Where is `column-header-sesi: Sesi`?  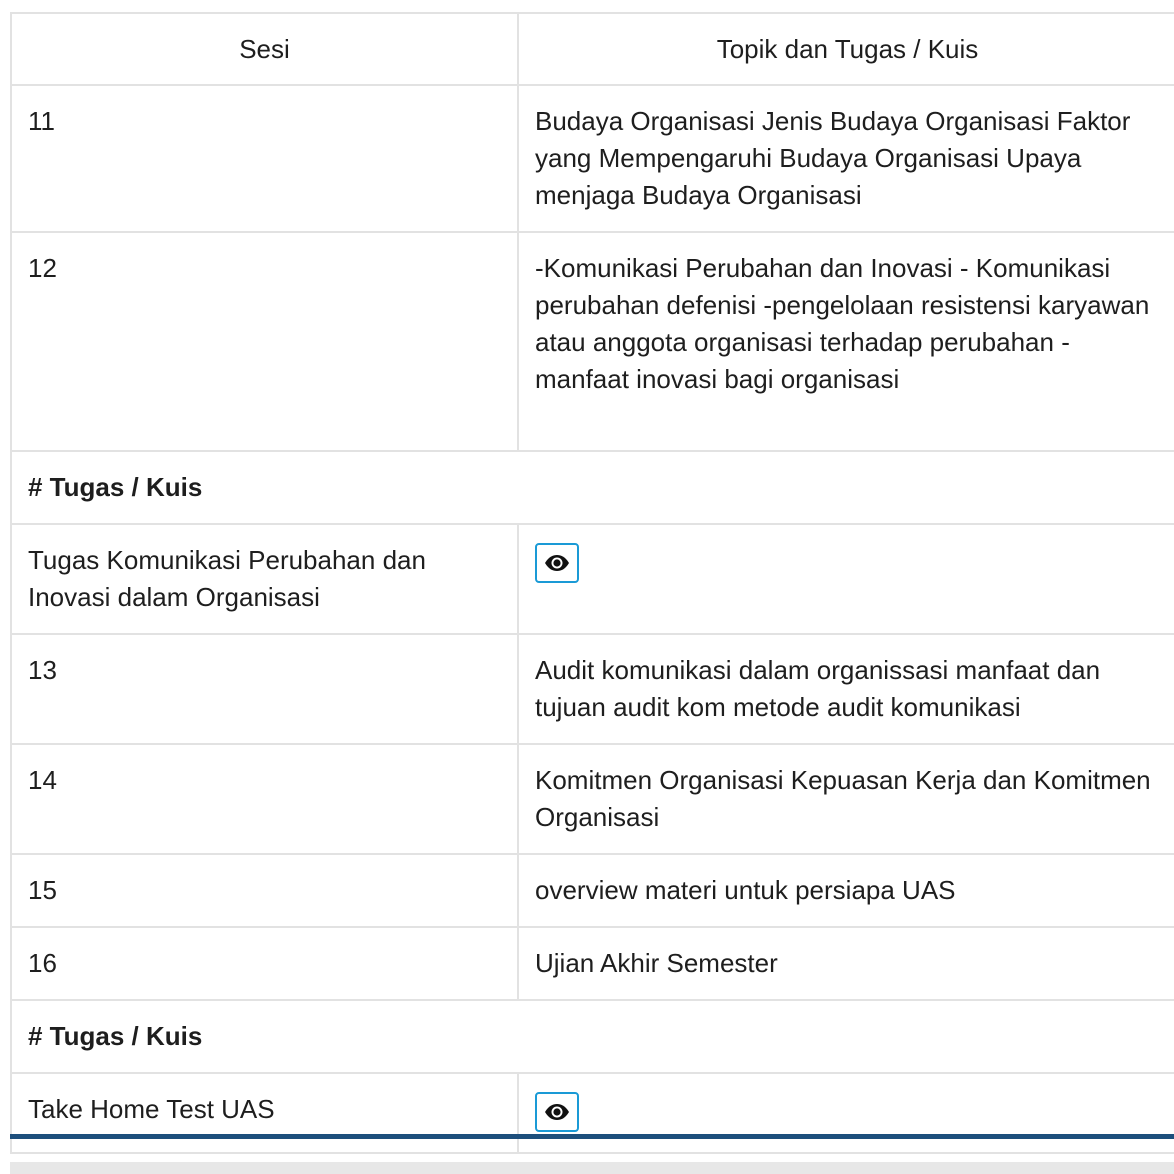 column-header-sesi: Sesi is located at coordinates (265, 50).